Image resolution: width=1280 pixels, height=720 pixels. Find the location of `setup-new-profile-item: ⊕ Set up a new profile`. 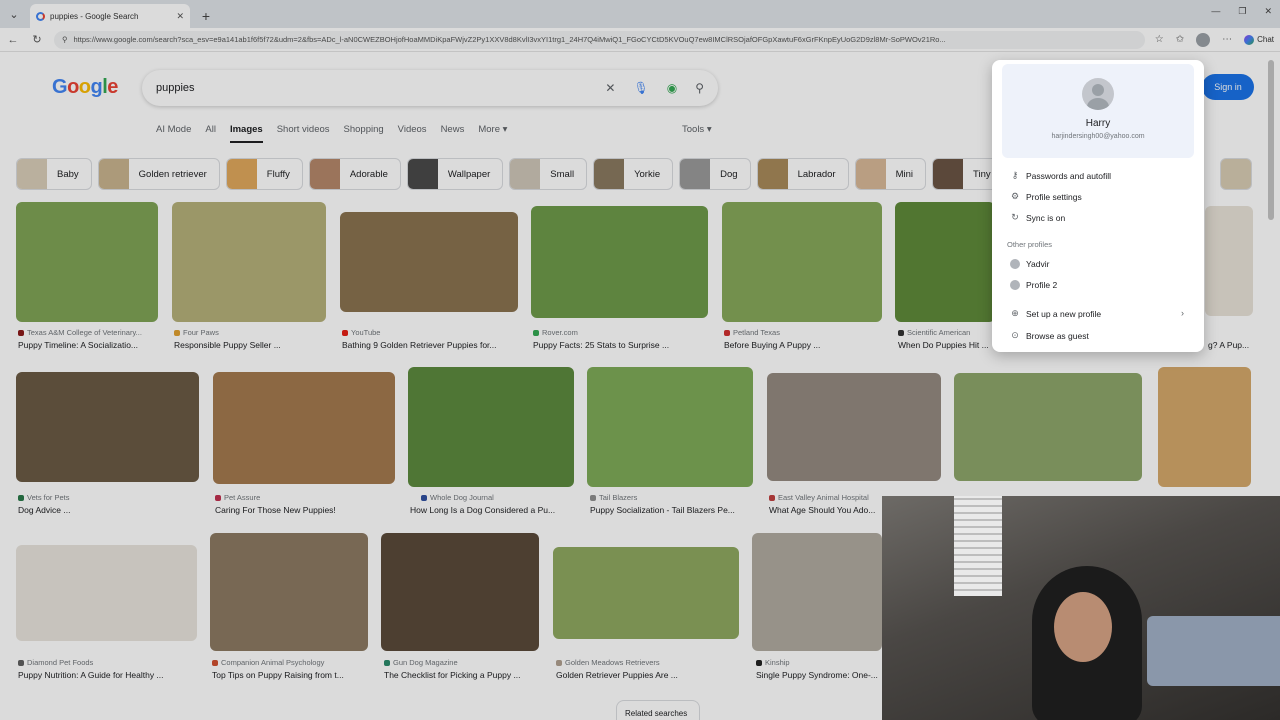

setup-new-profile-item: ⊕ Set up a new profile is located at coordinates (1055, 313).